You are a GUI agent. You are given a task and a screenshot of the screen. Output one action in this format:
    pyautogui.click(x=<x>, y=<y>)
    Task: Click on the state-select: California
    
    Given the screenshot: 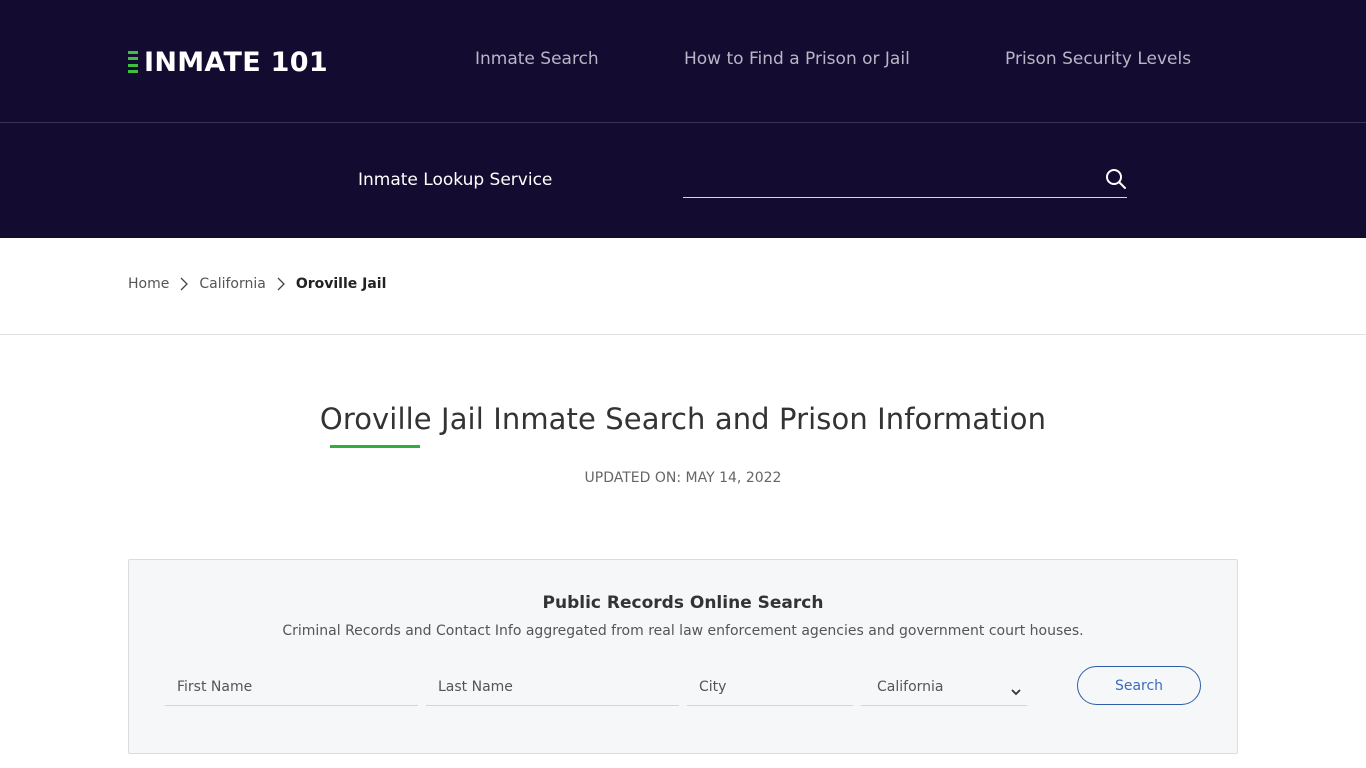 What is the action you would take?
    pyautogui.click(x=944, y=686)
    